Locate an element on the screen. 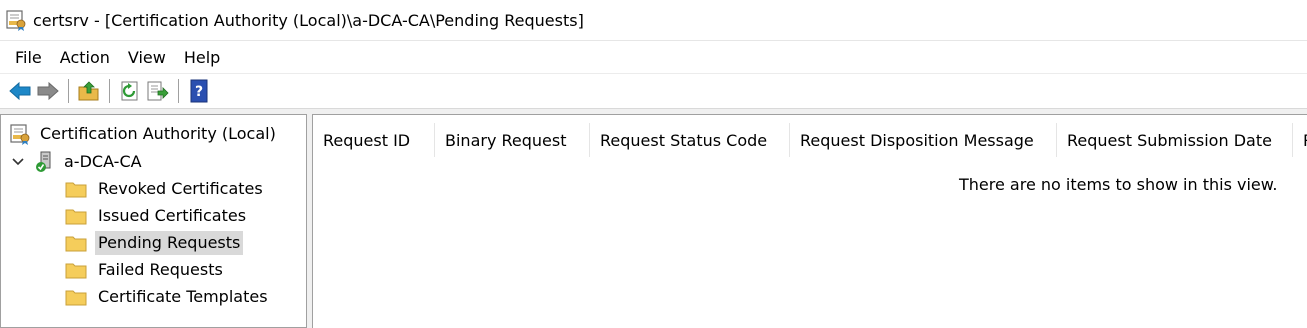 The image size is (1307, 328). tree-root: Certification Authority (Local) is located at coordinates (144, 134).